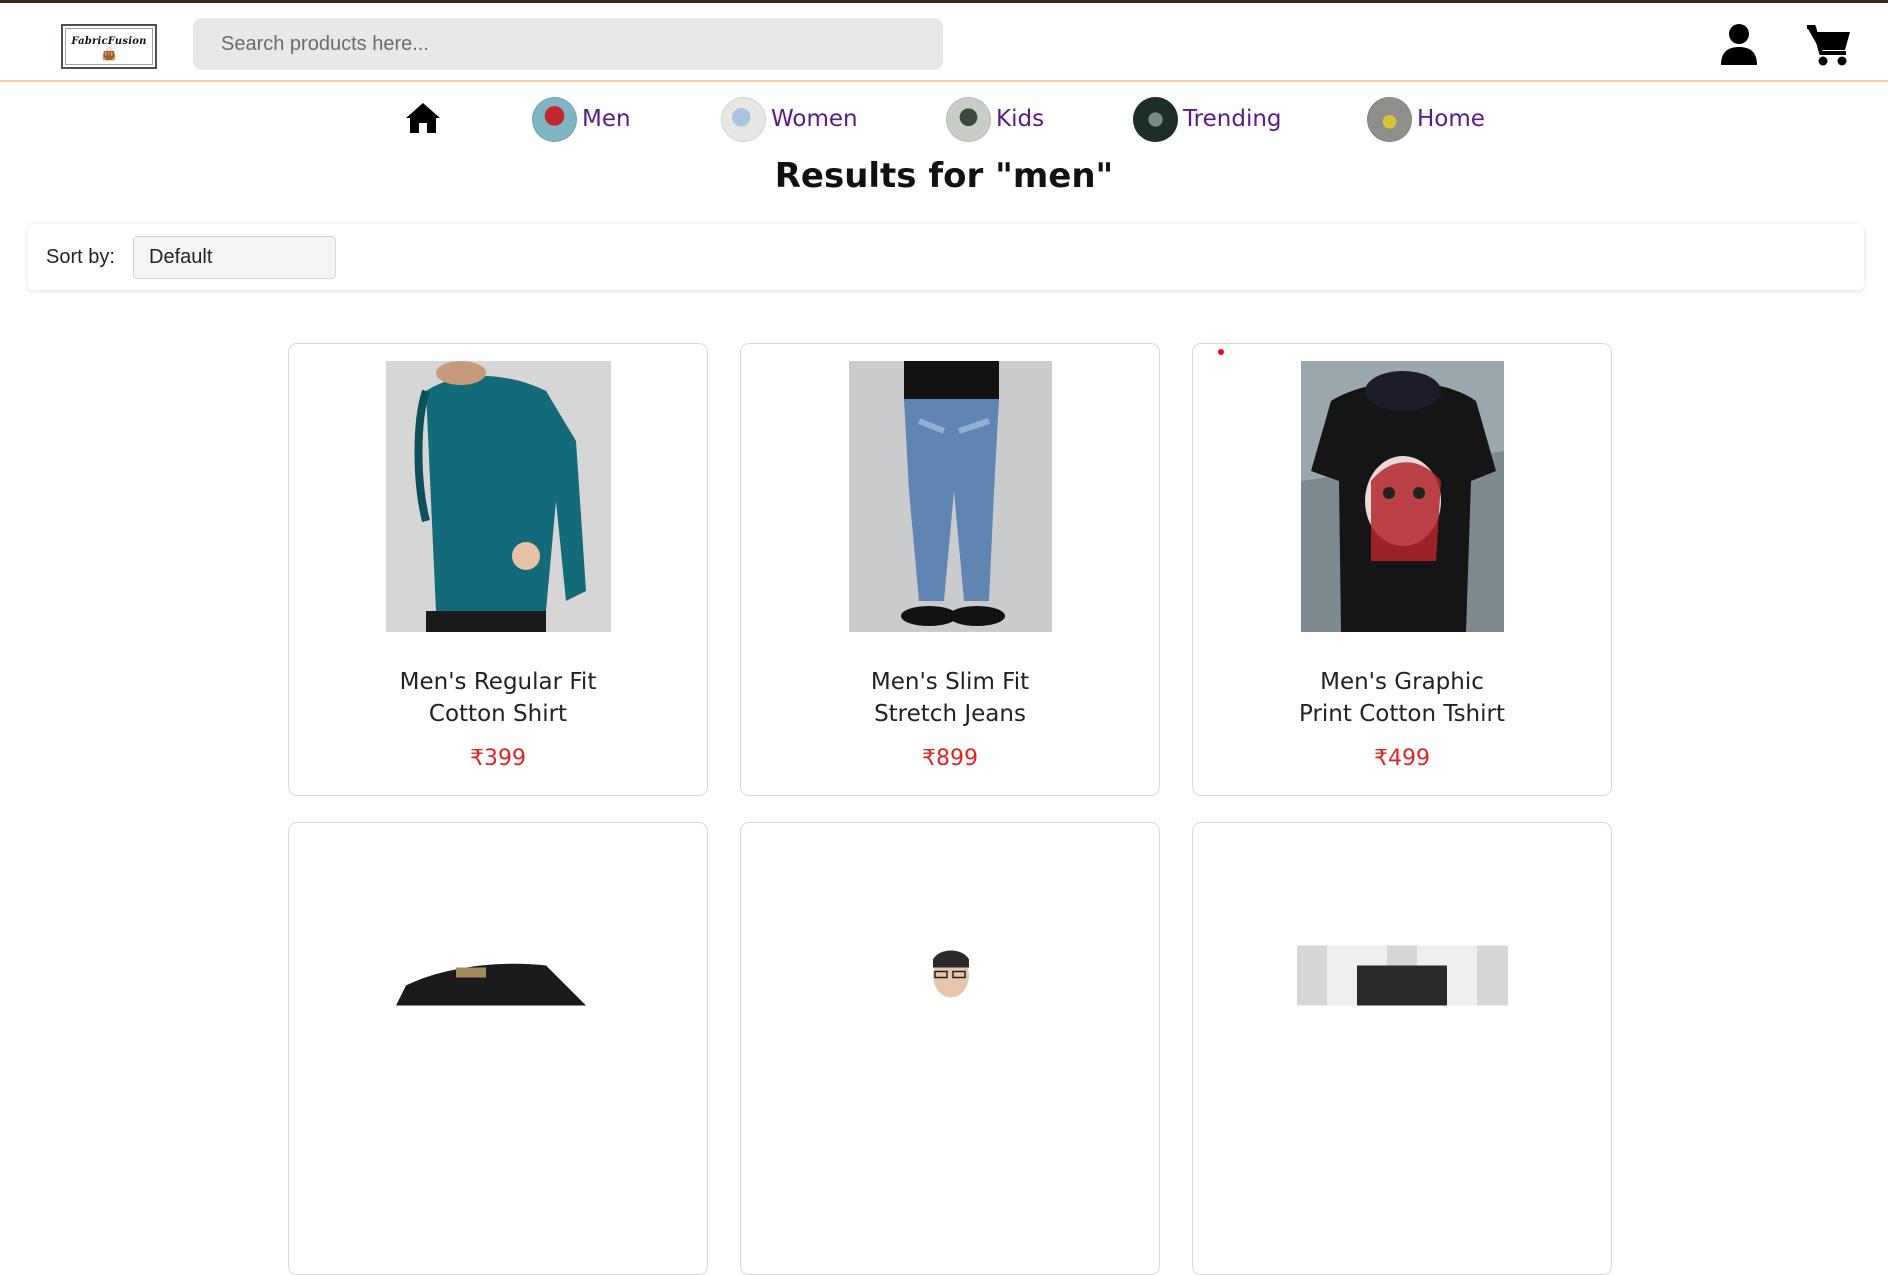 The image size is (1888, 1275). What do you see at coordinates (109, 54) in the screenshot?
I see `bag-icon: 👜` at bounding box center [109, 54].